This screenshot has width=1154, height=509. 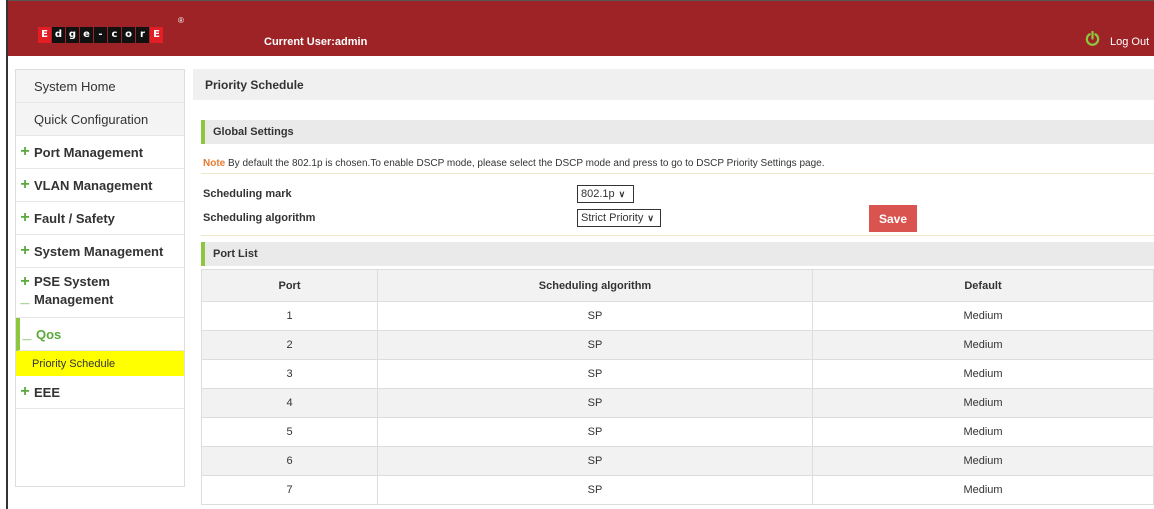 What do you see at coordinates (7, 254) in the screenshot?
I see `window-border-left` at bounding box center [7, 254].